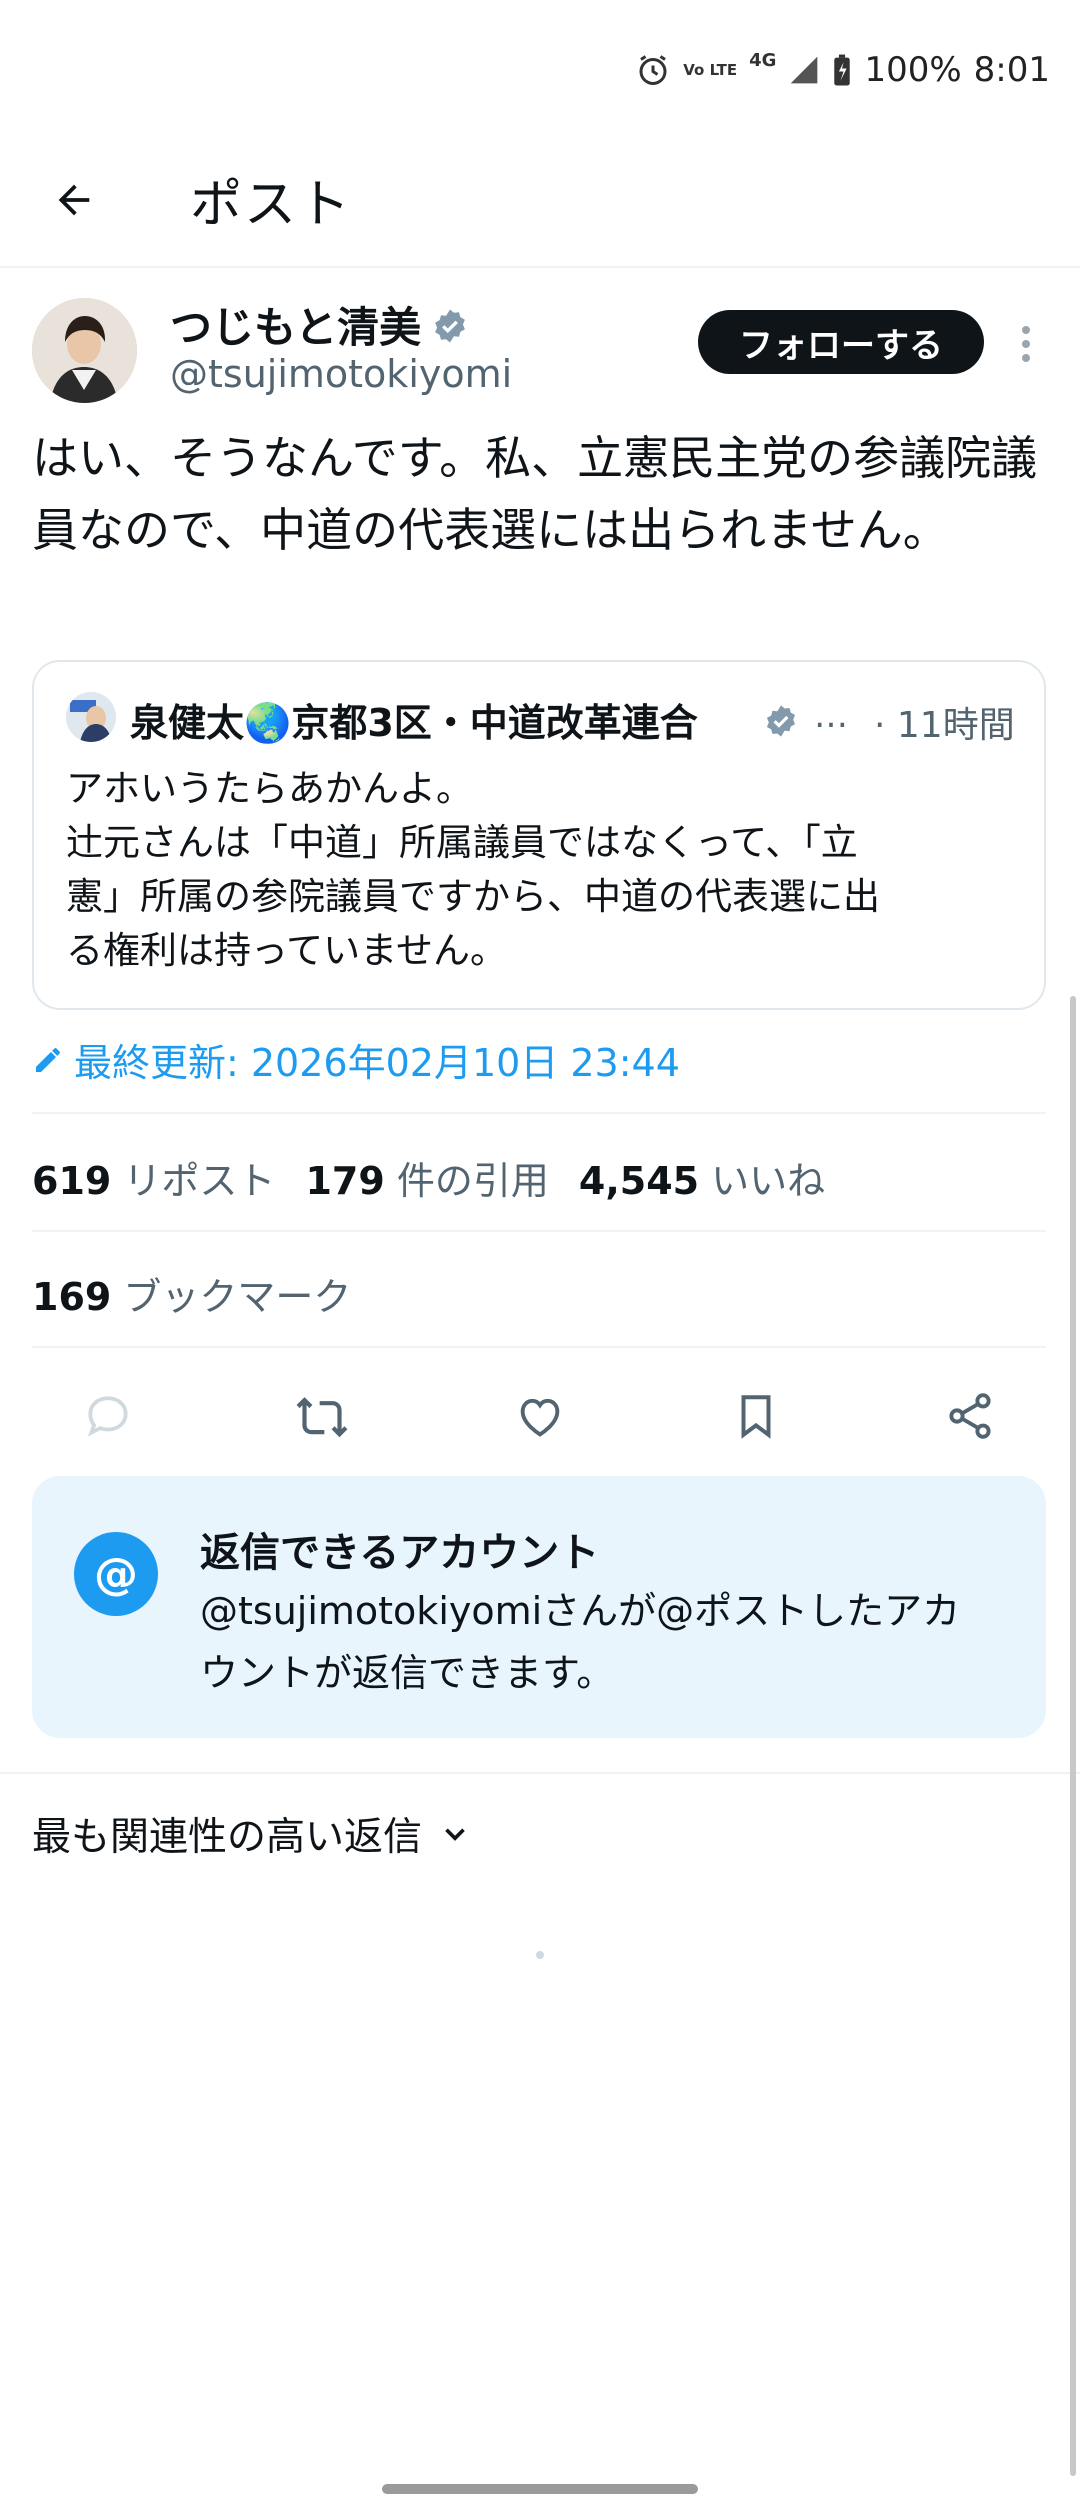 This screenshot has height=2520, width=1080. I want to click on repost-button, so click(322, 1416).